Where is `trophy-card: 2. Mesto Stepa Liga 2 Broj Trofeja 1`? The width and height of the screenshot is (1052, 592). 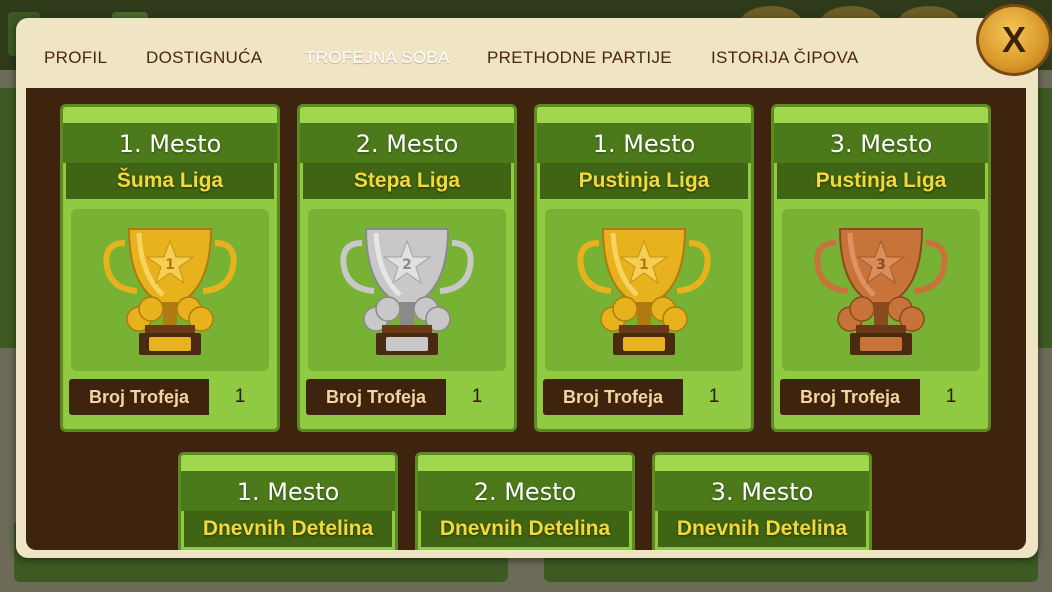 trophy-card: 2. Mesto Stepa Liga 2 Broj Trofeja 1 is located at coordinates (407, 268).